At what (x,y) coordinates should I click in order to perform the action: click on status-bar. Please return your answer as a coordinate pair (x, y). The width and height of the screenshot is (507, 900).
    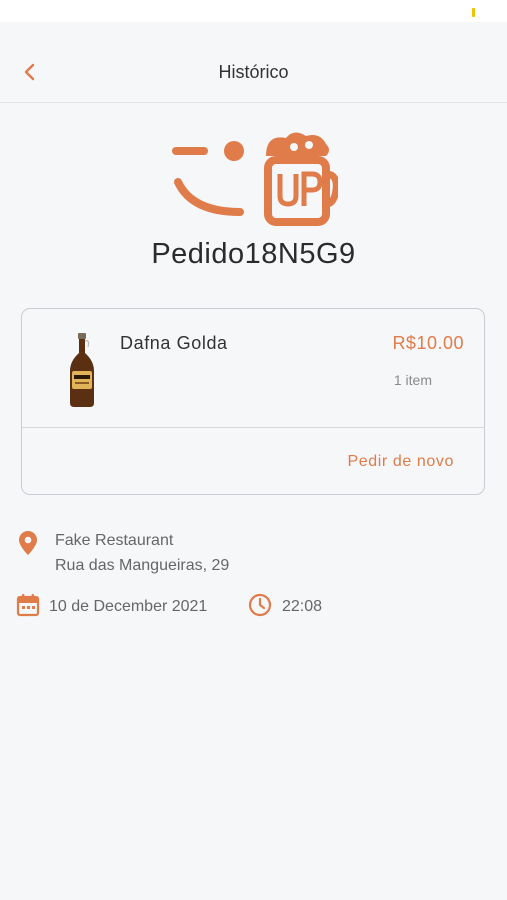
    Looking at the image, I should click on (253, 11).